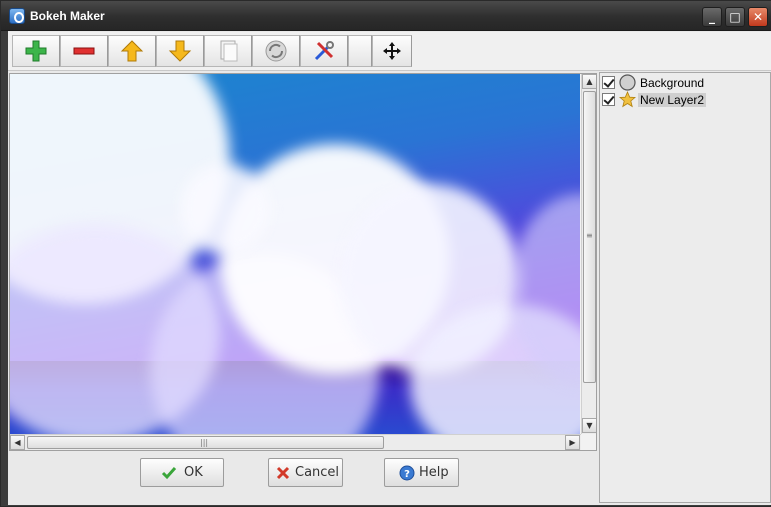  What do you see at coordinates (672, 100) in the screenshot?
I see `layer-name: New Layer2` at bounding box center [672, 100].